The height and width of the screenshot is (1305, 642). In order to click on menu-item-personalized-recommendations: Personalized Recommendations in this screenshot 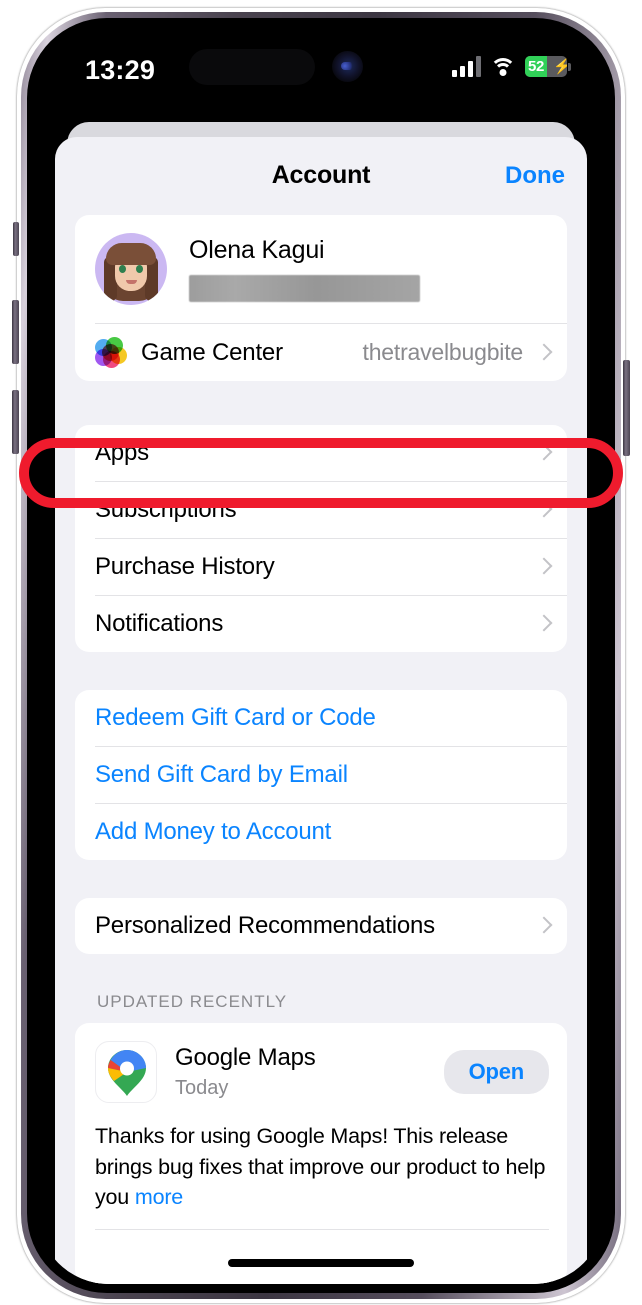, I will do `click(321, 926)`.